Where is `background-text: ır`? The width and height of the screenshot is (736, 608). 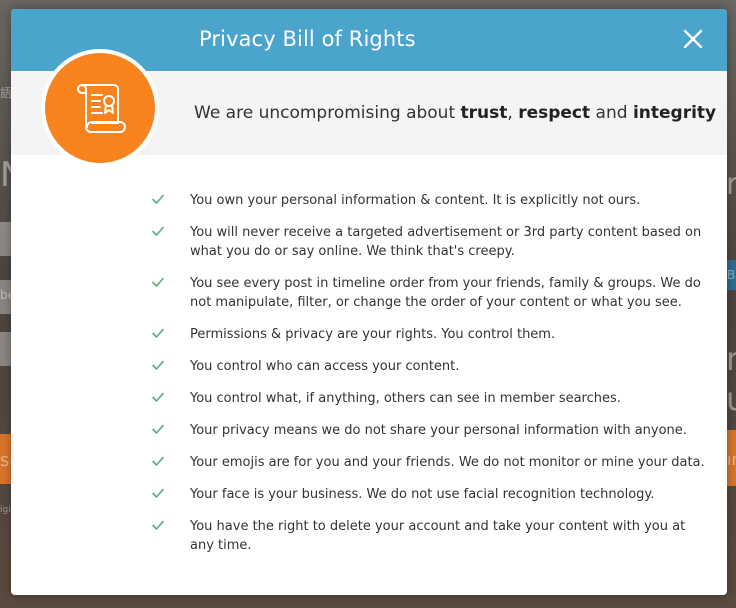
background-text: ır is located at coordinates (731, 459).